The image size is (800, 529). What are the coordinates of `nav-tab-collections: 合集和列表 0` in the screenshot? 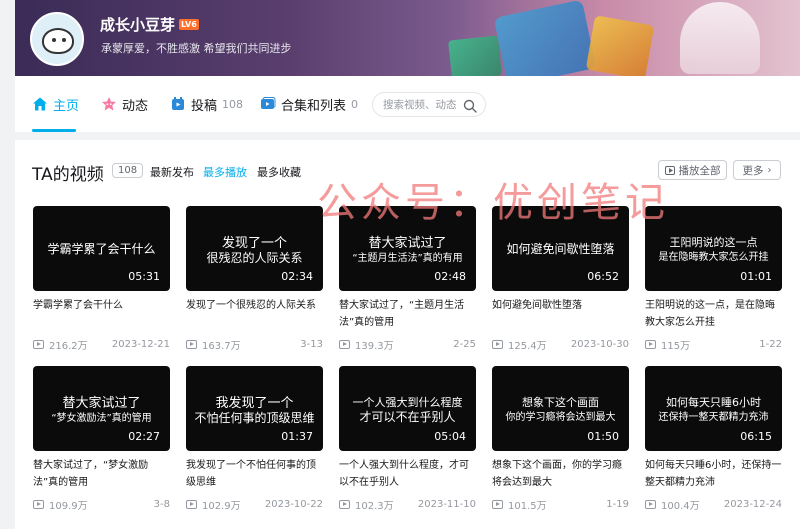 It's located at (309, 104).